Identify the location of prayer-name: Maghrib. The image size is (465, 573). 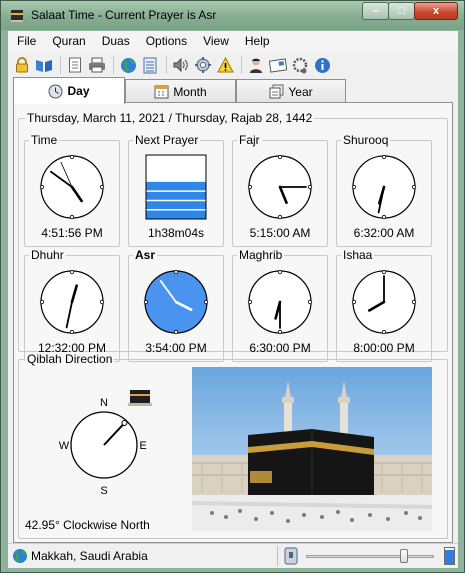
(261, 255).